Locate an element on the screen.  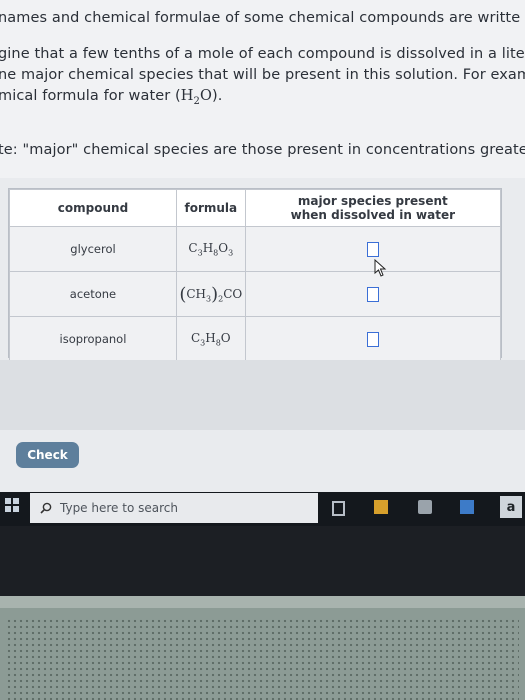
f-el: CO is located at coordinates (233, 293).